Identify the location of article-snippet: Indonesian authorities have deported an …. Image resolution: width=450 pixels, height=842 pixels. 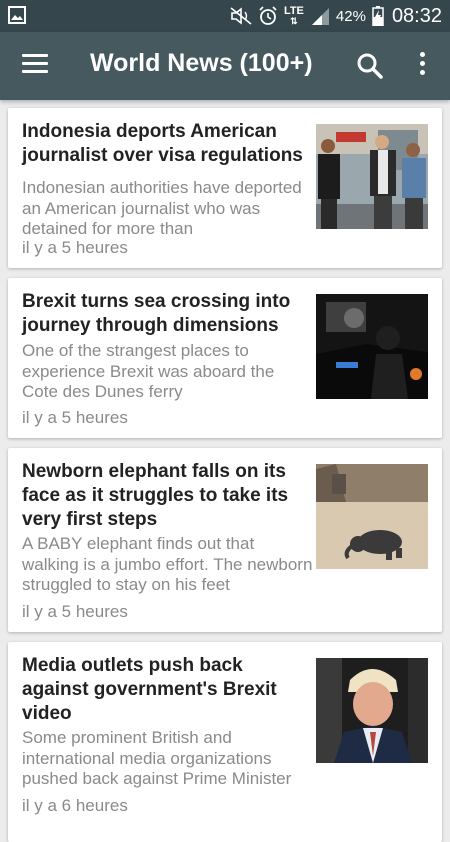
(162, 208).